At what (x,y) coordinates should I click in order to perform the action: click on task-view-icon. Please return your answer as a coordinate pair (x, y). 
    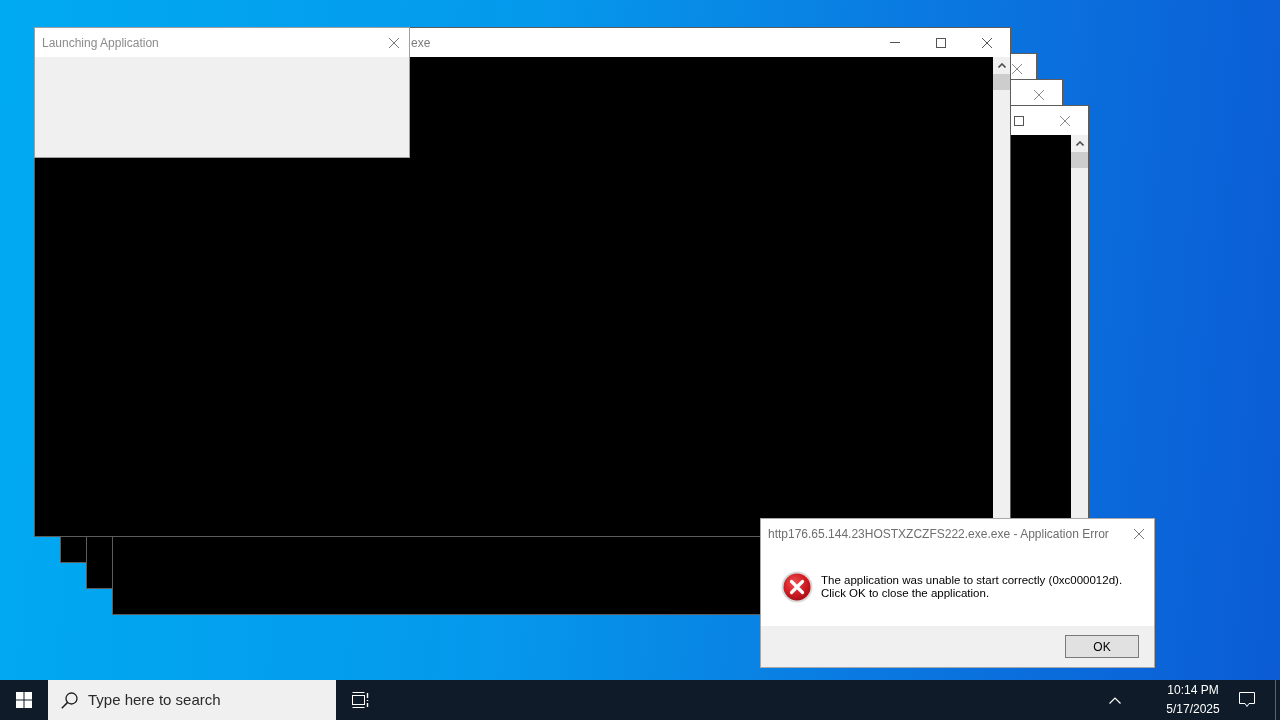
    Looking at the image, I should click on (360, 700).